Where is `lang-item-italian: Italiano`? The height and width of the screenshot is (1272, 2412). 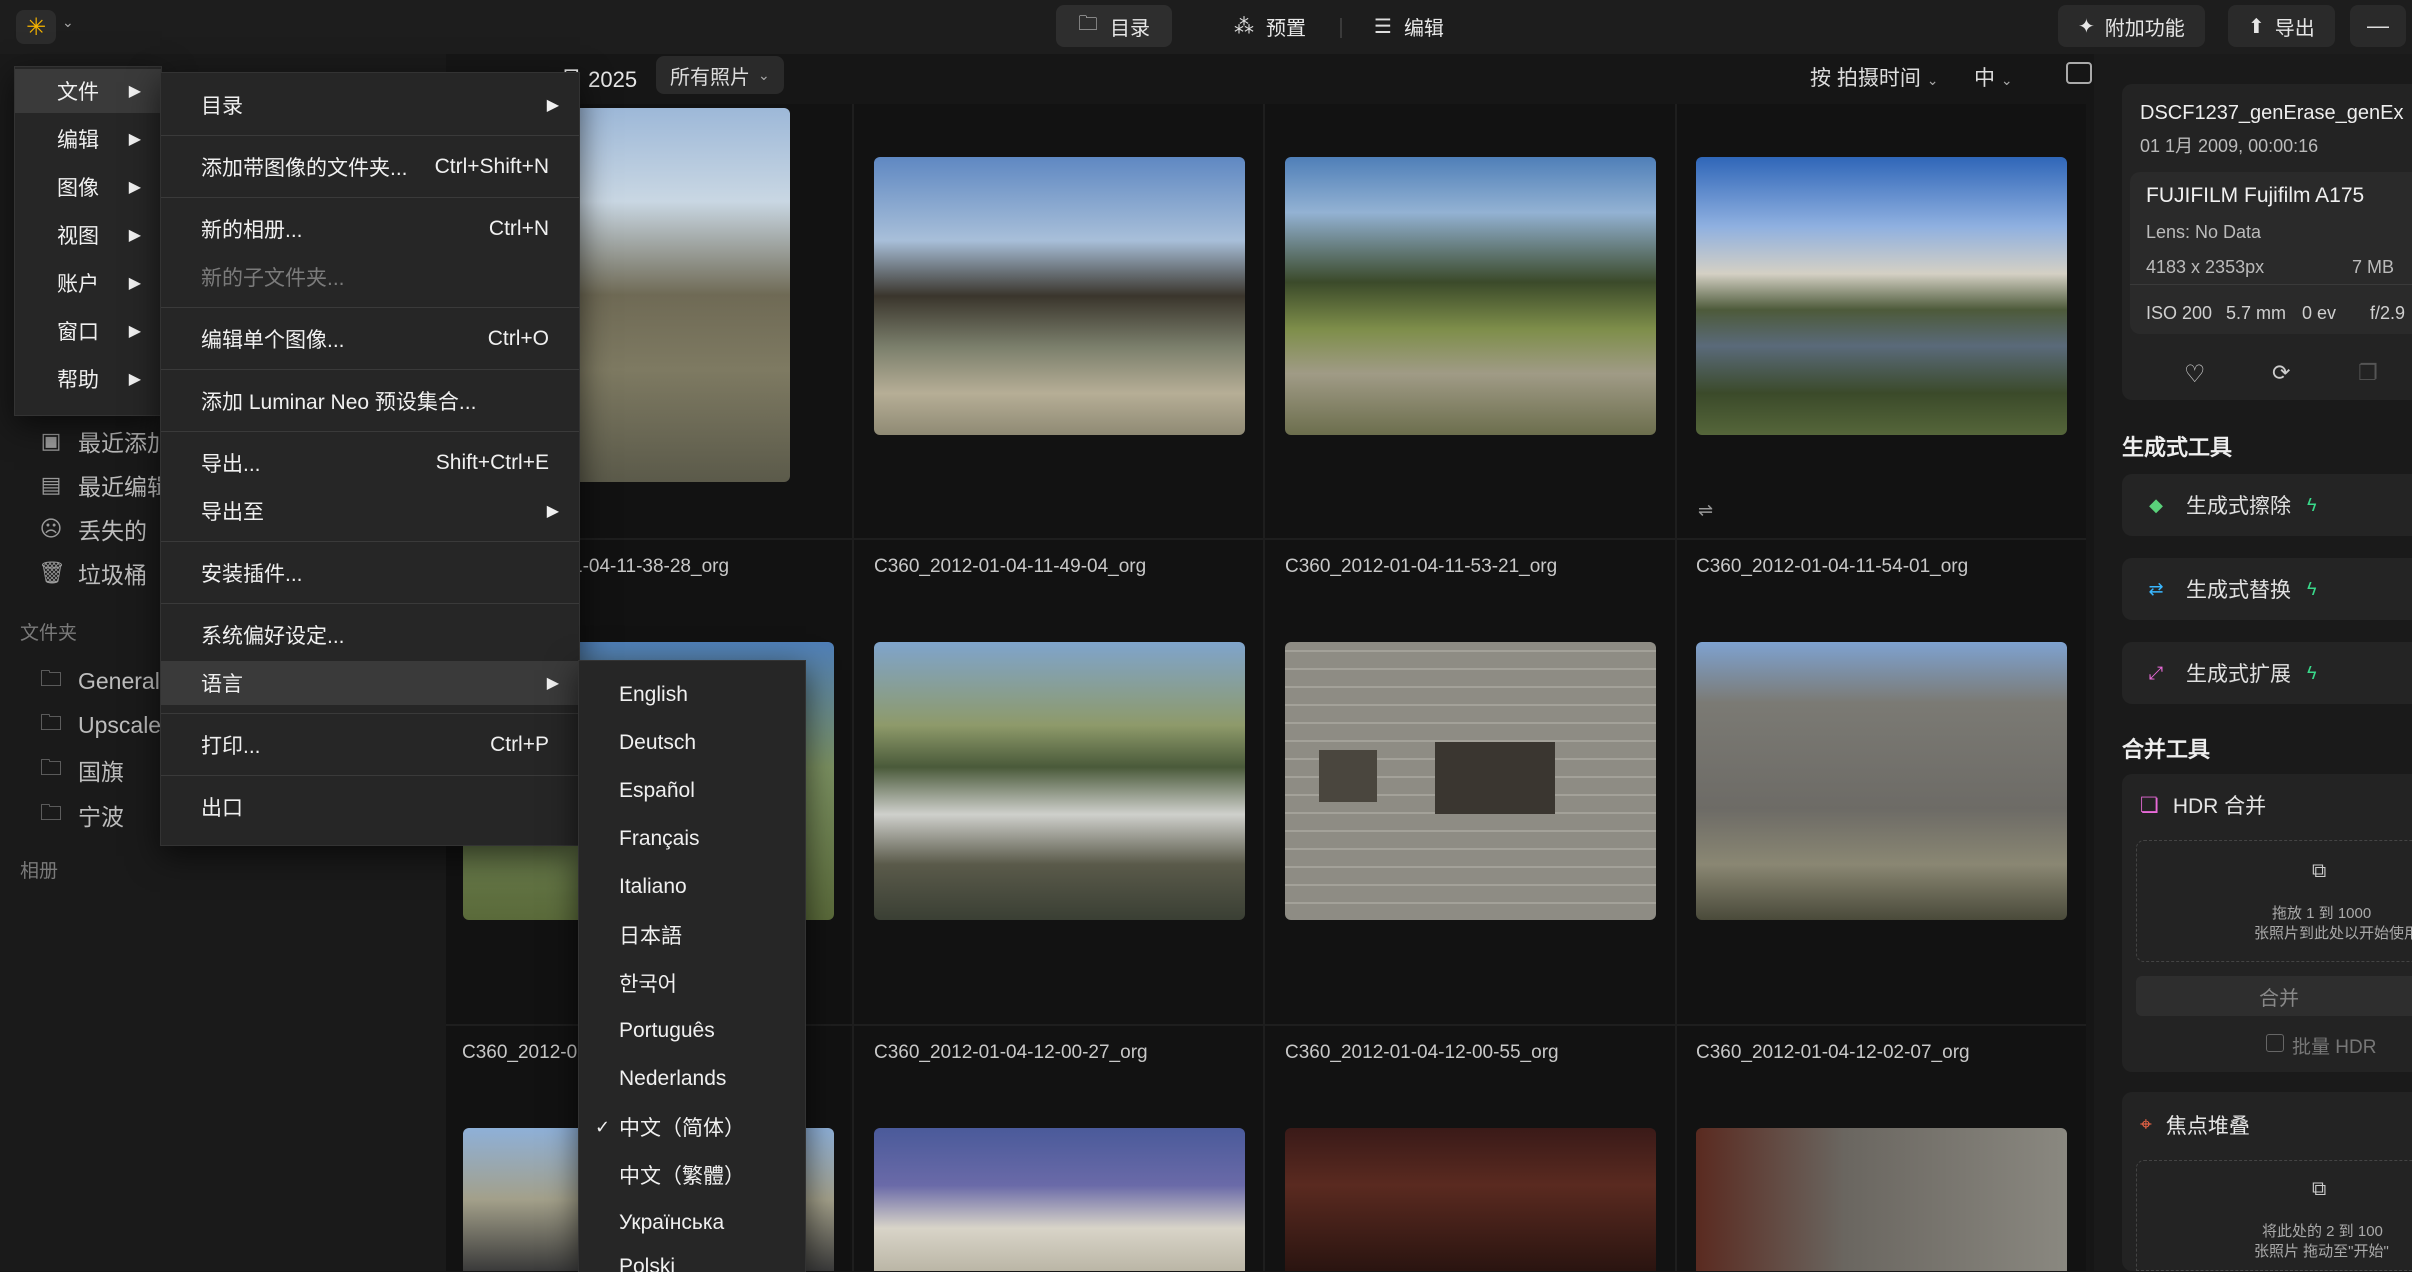
lang-item-italian: Italiano is located at coordinates (692, 887).